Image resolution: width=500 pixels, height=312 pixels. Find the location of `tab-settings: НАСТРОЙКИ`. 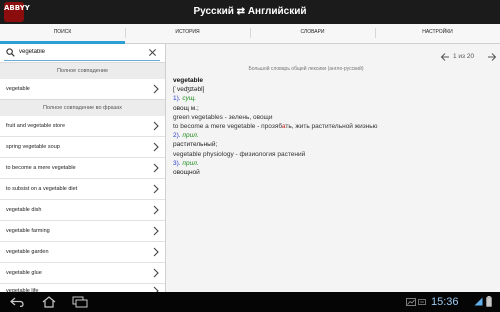

tab-settings: НАСТРОЙКИ is located at coordinates (437, 33).